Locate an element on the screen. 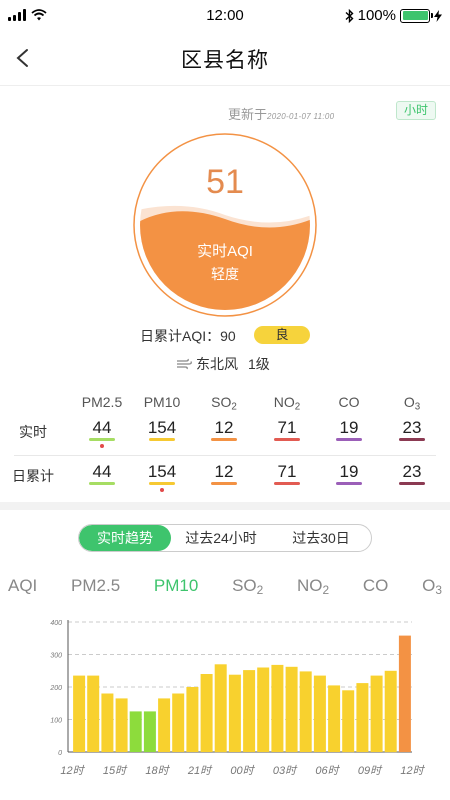 The height and width of the screenshot is (800, 450). column-header: NO2 is located at coordinates (287, 403).